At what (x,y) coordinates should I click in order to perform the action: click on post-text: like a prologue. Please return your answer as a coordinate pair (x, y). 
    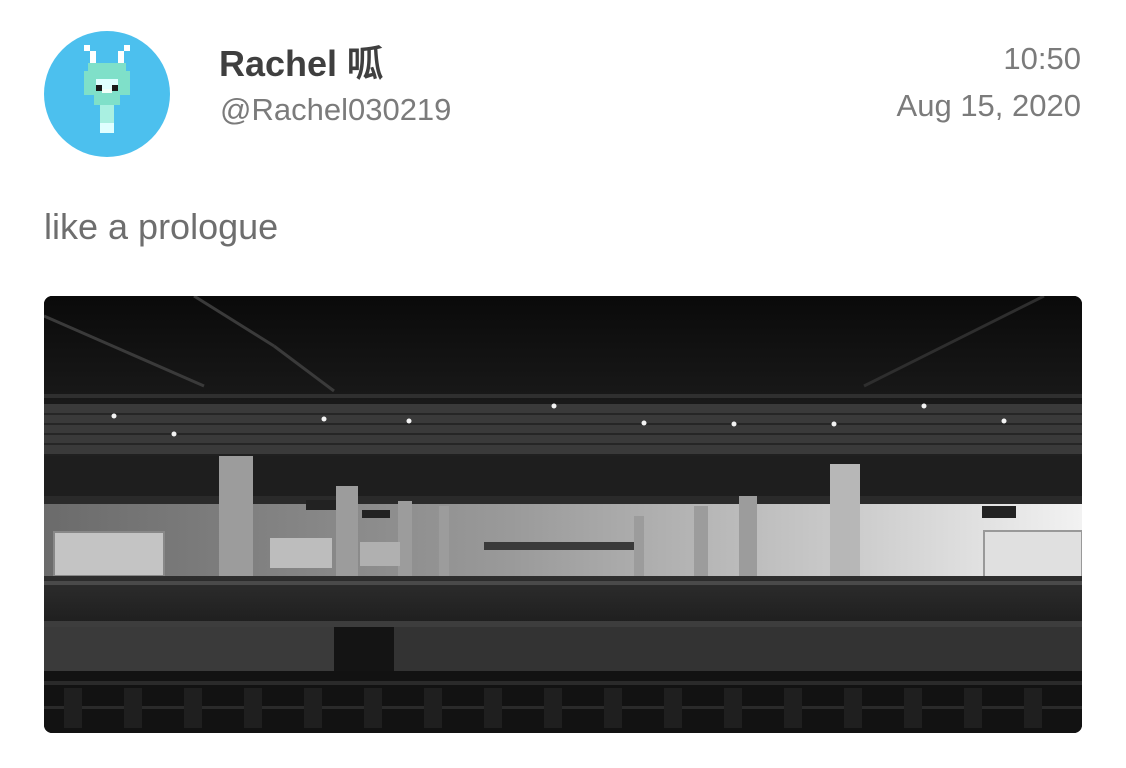
    Looking at the image, I should click on (161, 226).